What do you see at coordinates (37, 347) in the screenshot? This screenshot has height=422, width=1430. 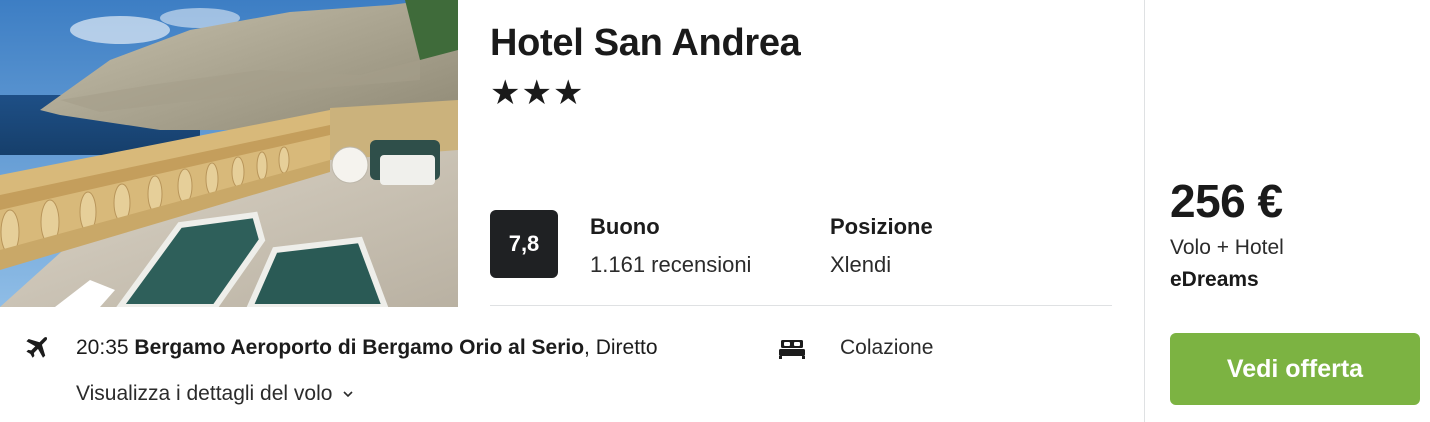 I see `plane-icon` at bounding box center [37, 347].